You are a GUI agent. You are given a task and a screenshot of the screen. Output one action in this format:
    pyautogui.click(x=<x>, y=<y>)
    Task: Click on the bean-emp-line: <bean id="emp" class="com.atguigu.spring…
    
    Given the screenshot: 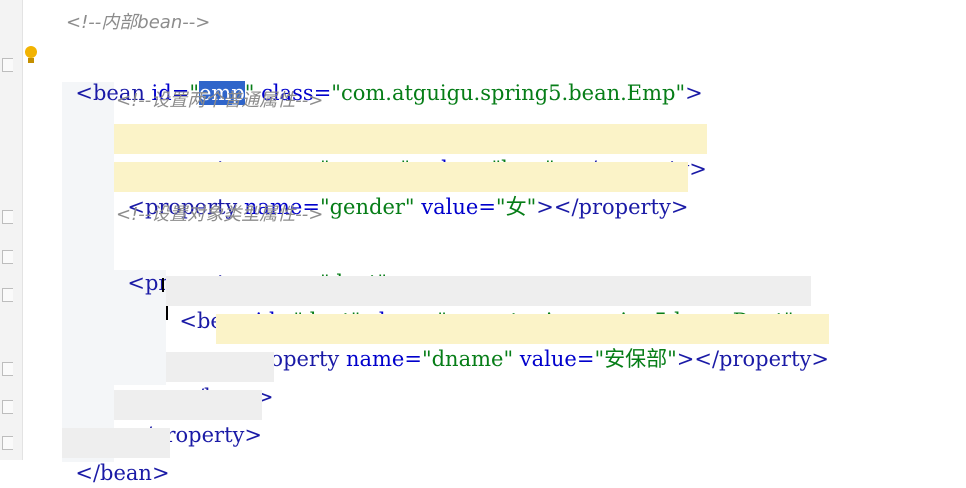 What is the action you would take?
    pyautogui.click(x=382, y=76)
    